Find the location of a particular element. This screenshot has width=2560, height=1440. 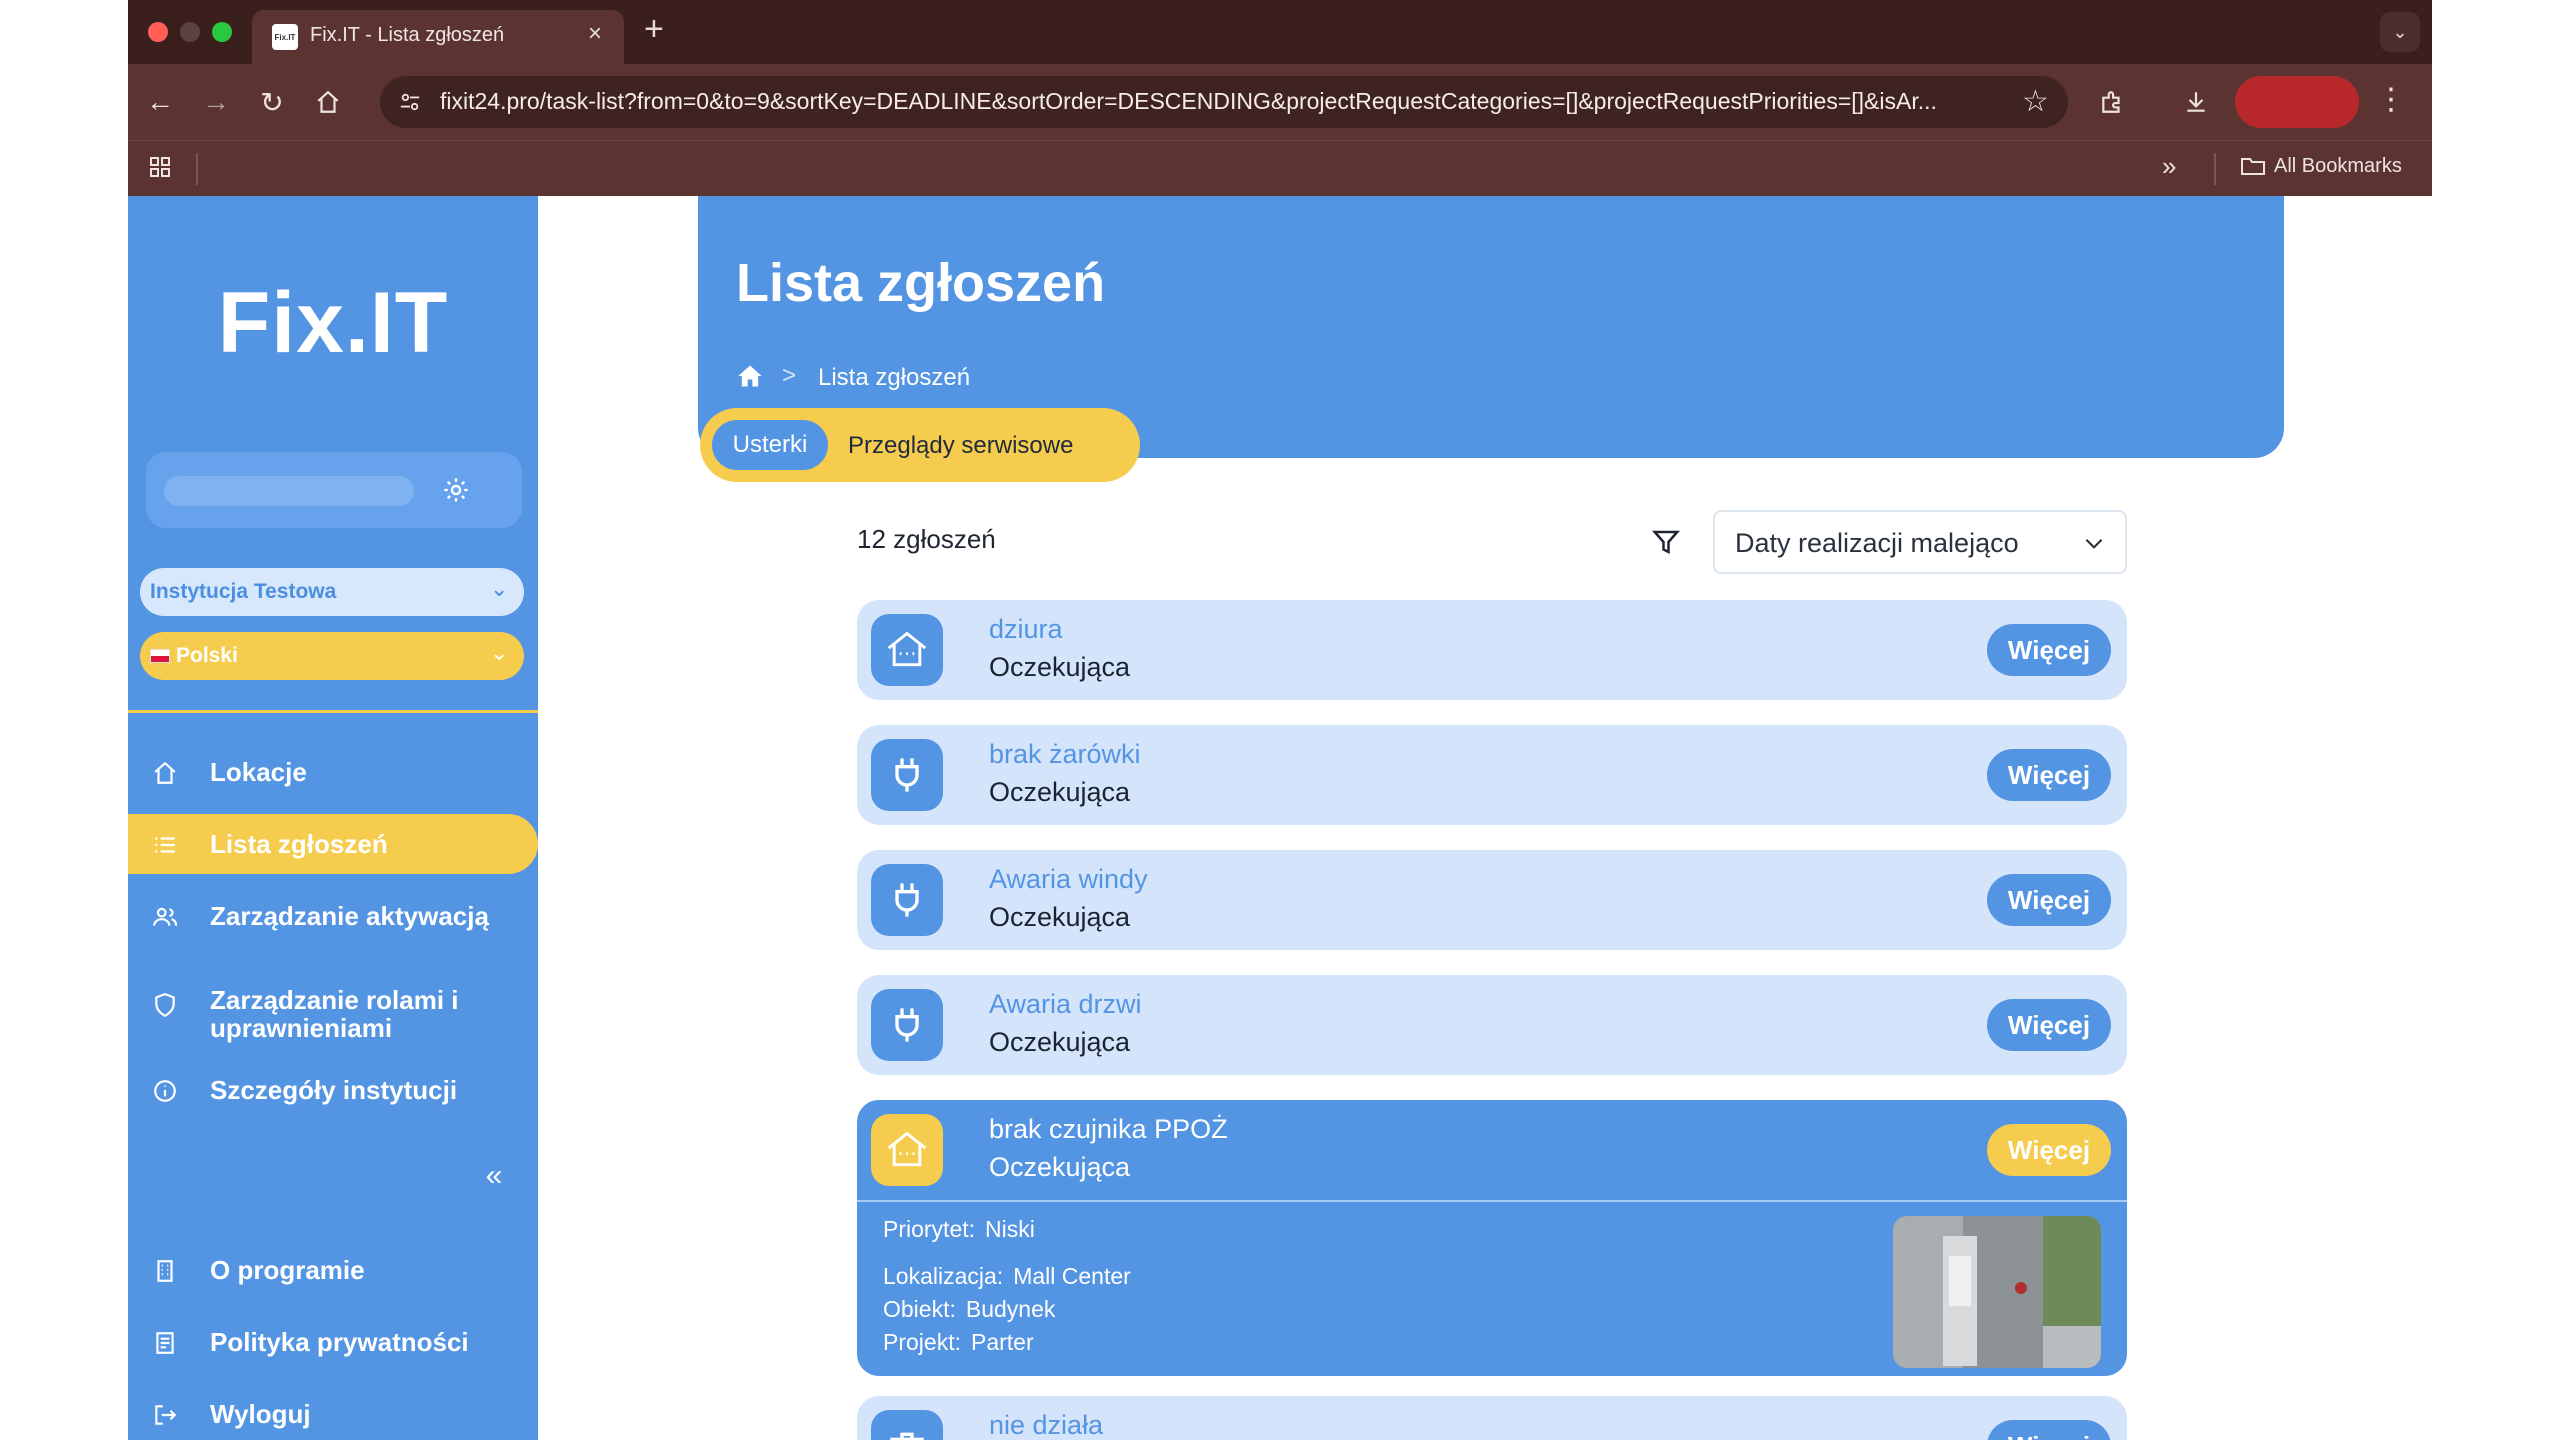

site-settings-icon is located at coordinates (410, 102).